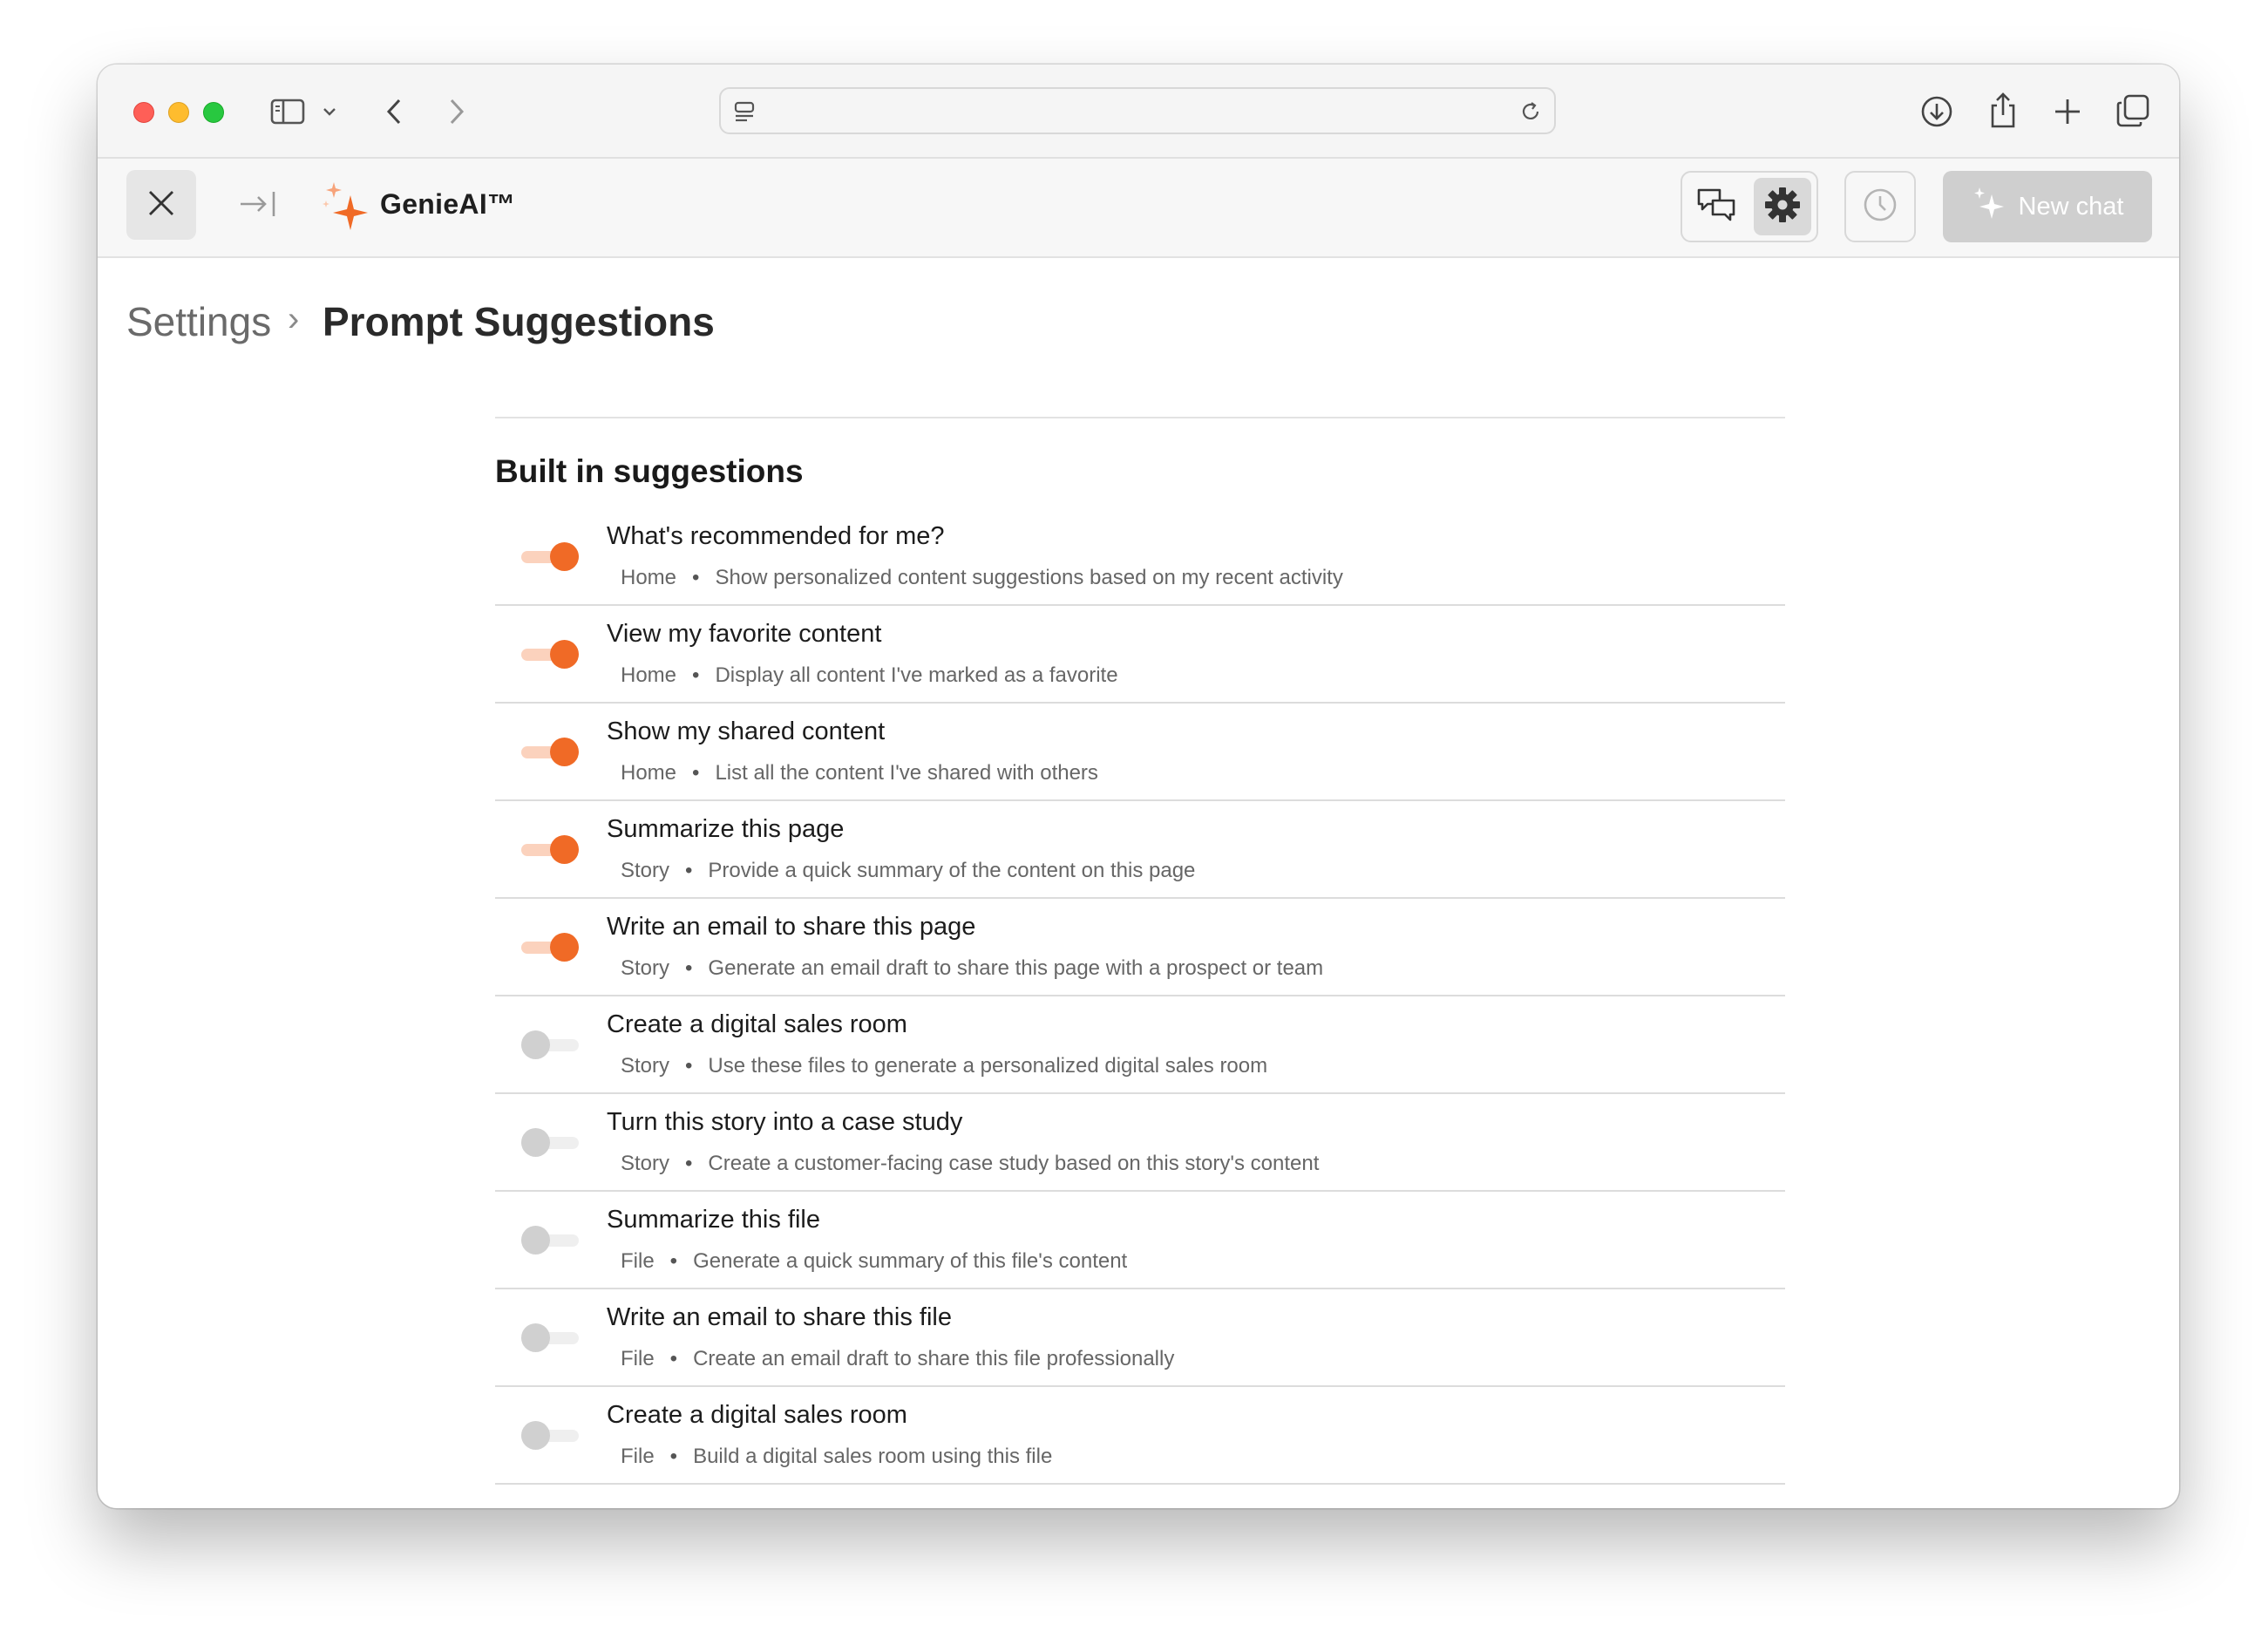 The width and height of the screenshot is (2268, 1632). What do you see at coordinates (178, 112) in the screenshot?
I see `minimize-window-button` at bounding box center [178, 112].